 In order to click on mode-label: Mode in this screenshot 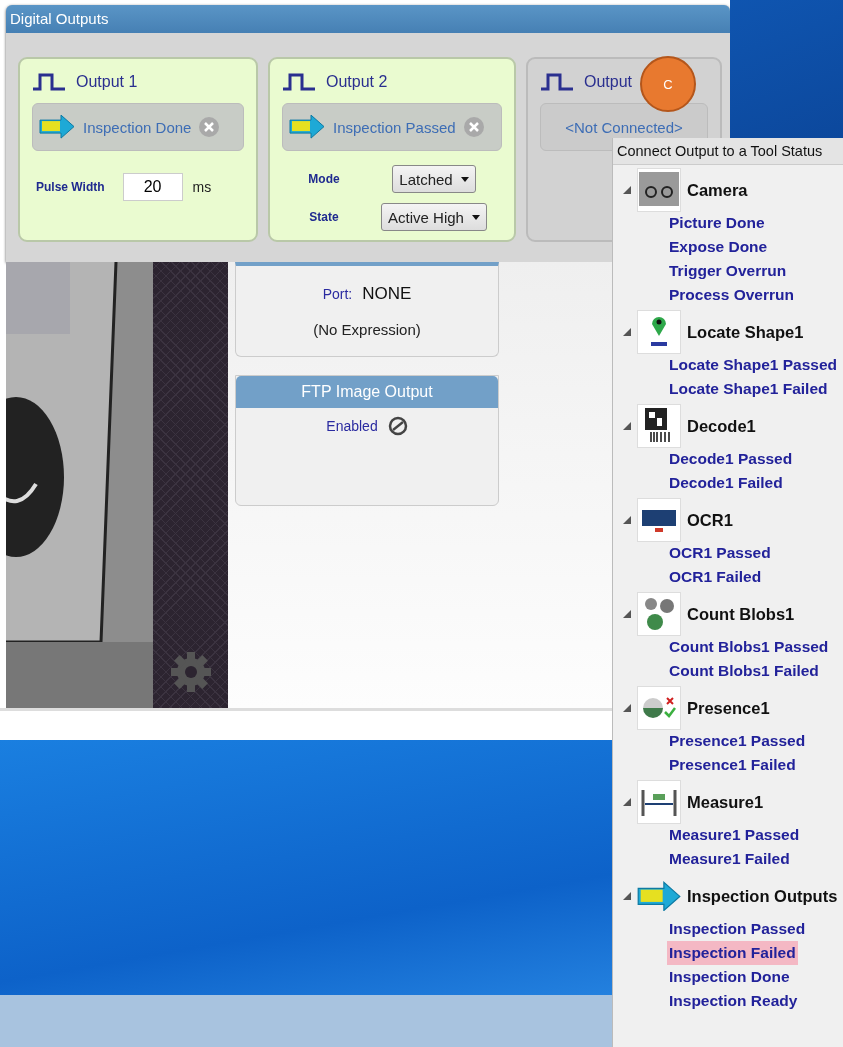, I will do `click(324, 179)`.